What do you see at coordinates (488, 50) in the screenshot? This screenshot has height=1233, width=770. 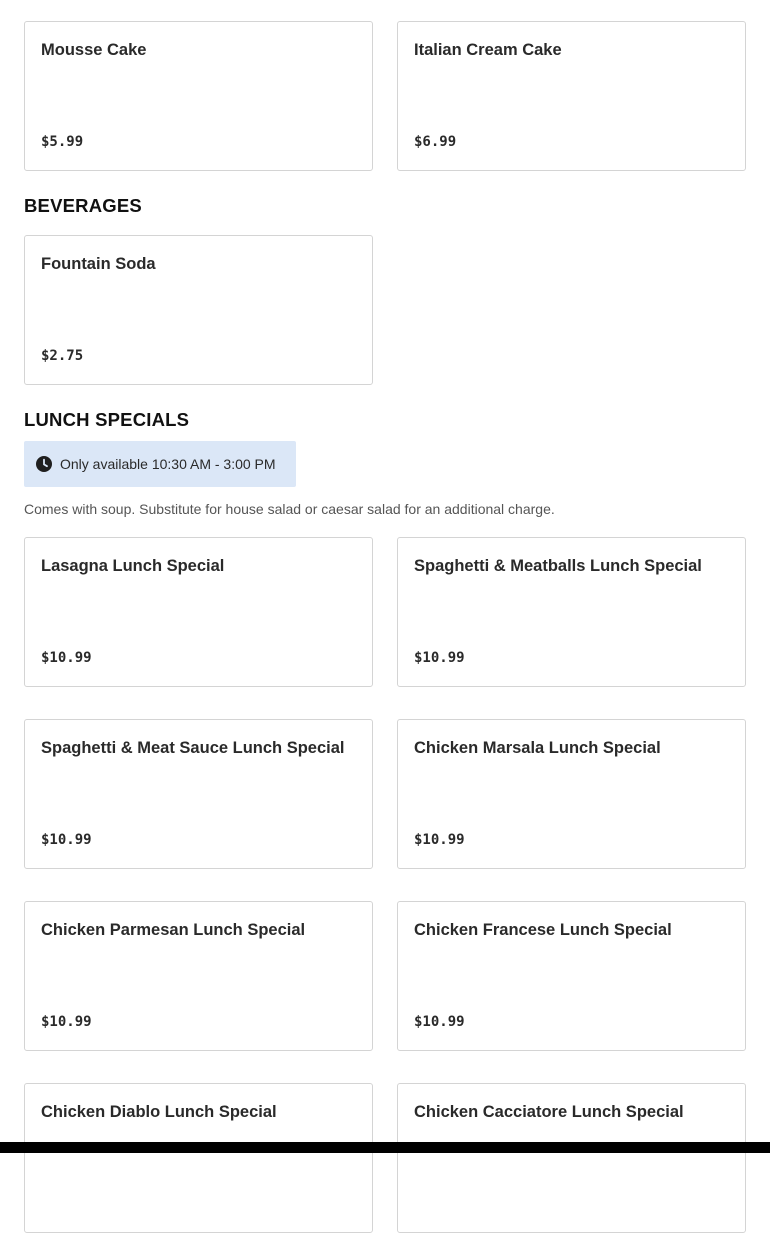 I see `menu-item-name: Italian Cream Cake` at bounding box center [488, 50].